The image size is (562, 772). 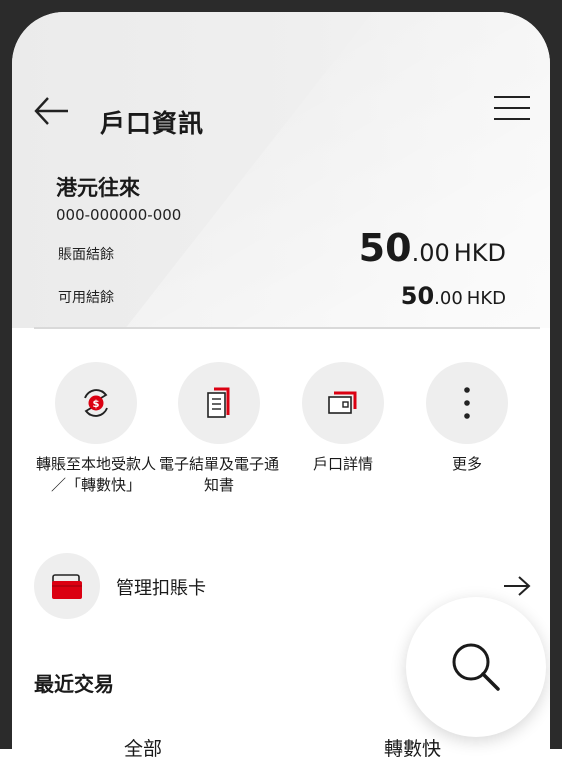 I want to click on estatement-action-circle, so click(x=219, y=403).